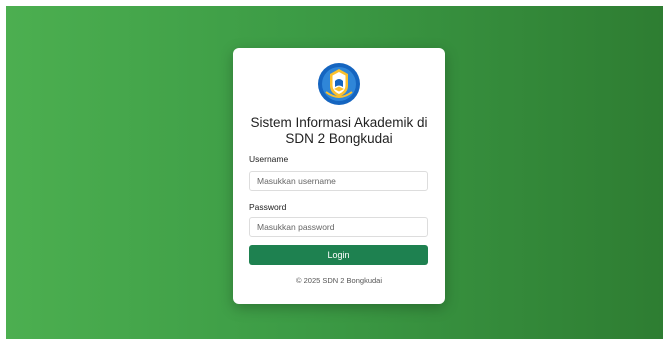  What do you see at coordinates (339, 122) in the screenshot?
I see `title-line-1: Sistem Informasi Akademik di` at bounding box center [339, 122].